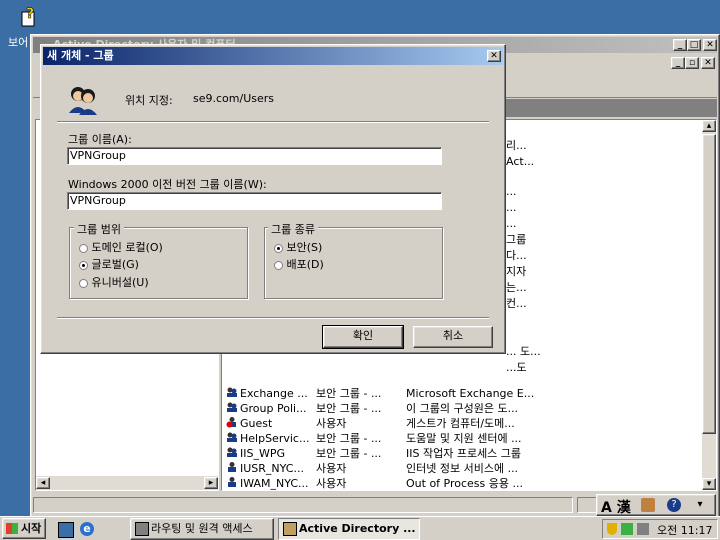 Image resolution: width=720 pixels, height=540 pixels. What do you see at coordinates (303, 505) in the screenshot?
I see `status-panel` at bounding box center [303, 505].